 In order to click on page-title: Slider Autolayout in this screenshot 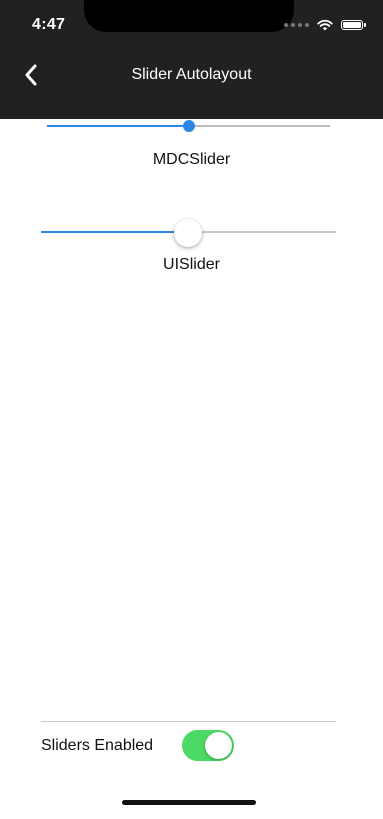, I will do `click(191, 74)`.